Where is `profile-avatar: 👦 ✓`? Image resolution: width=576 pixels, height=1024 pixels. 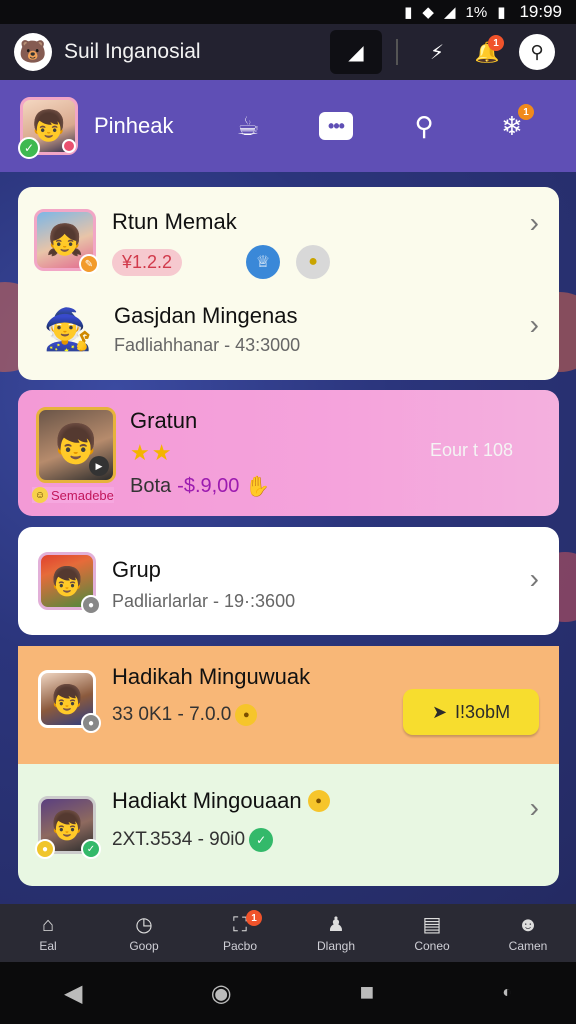 profile-avatar: 👦 ✓ is located at coordinates (48, 128).